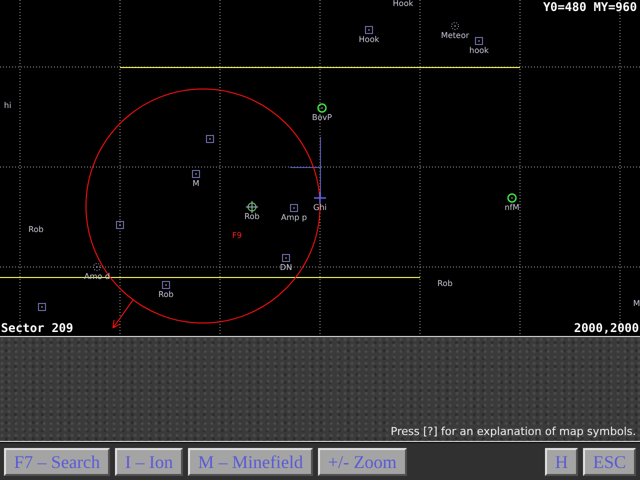  What do you see at coordinates (123, 314) in the screenshot?
I see `heading-arrow` at bounding box center [123, 314].